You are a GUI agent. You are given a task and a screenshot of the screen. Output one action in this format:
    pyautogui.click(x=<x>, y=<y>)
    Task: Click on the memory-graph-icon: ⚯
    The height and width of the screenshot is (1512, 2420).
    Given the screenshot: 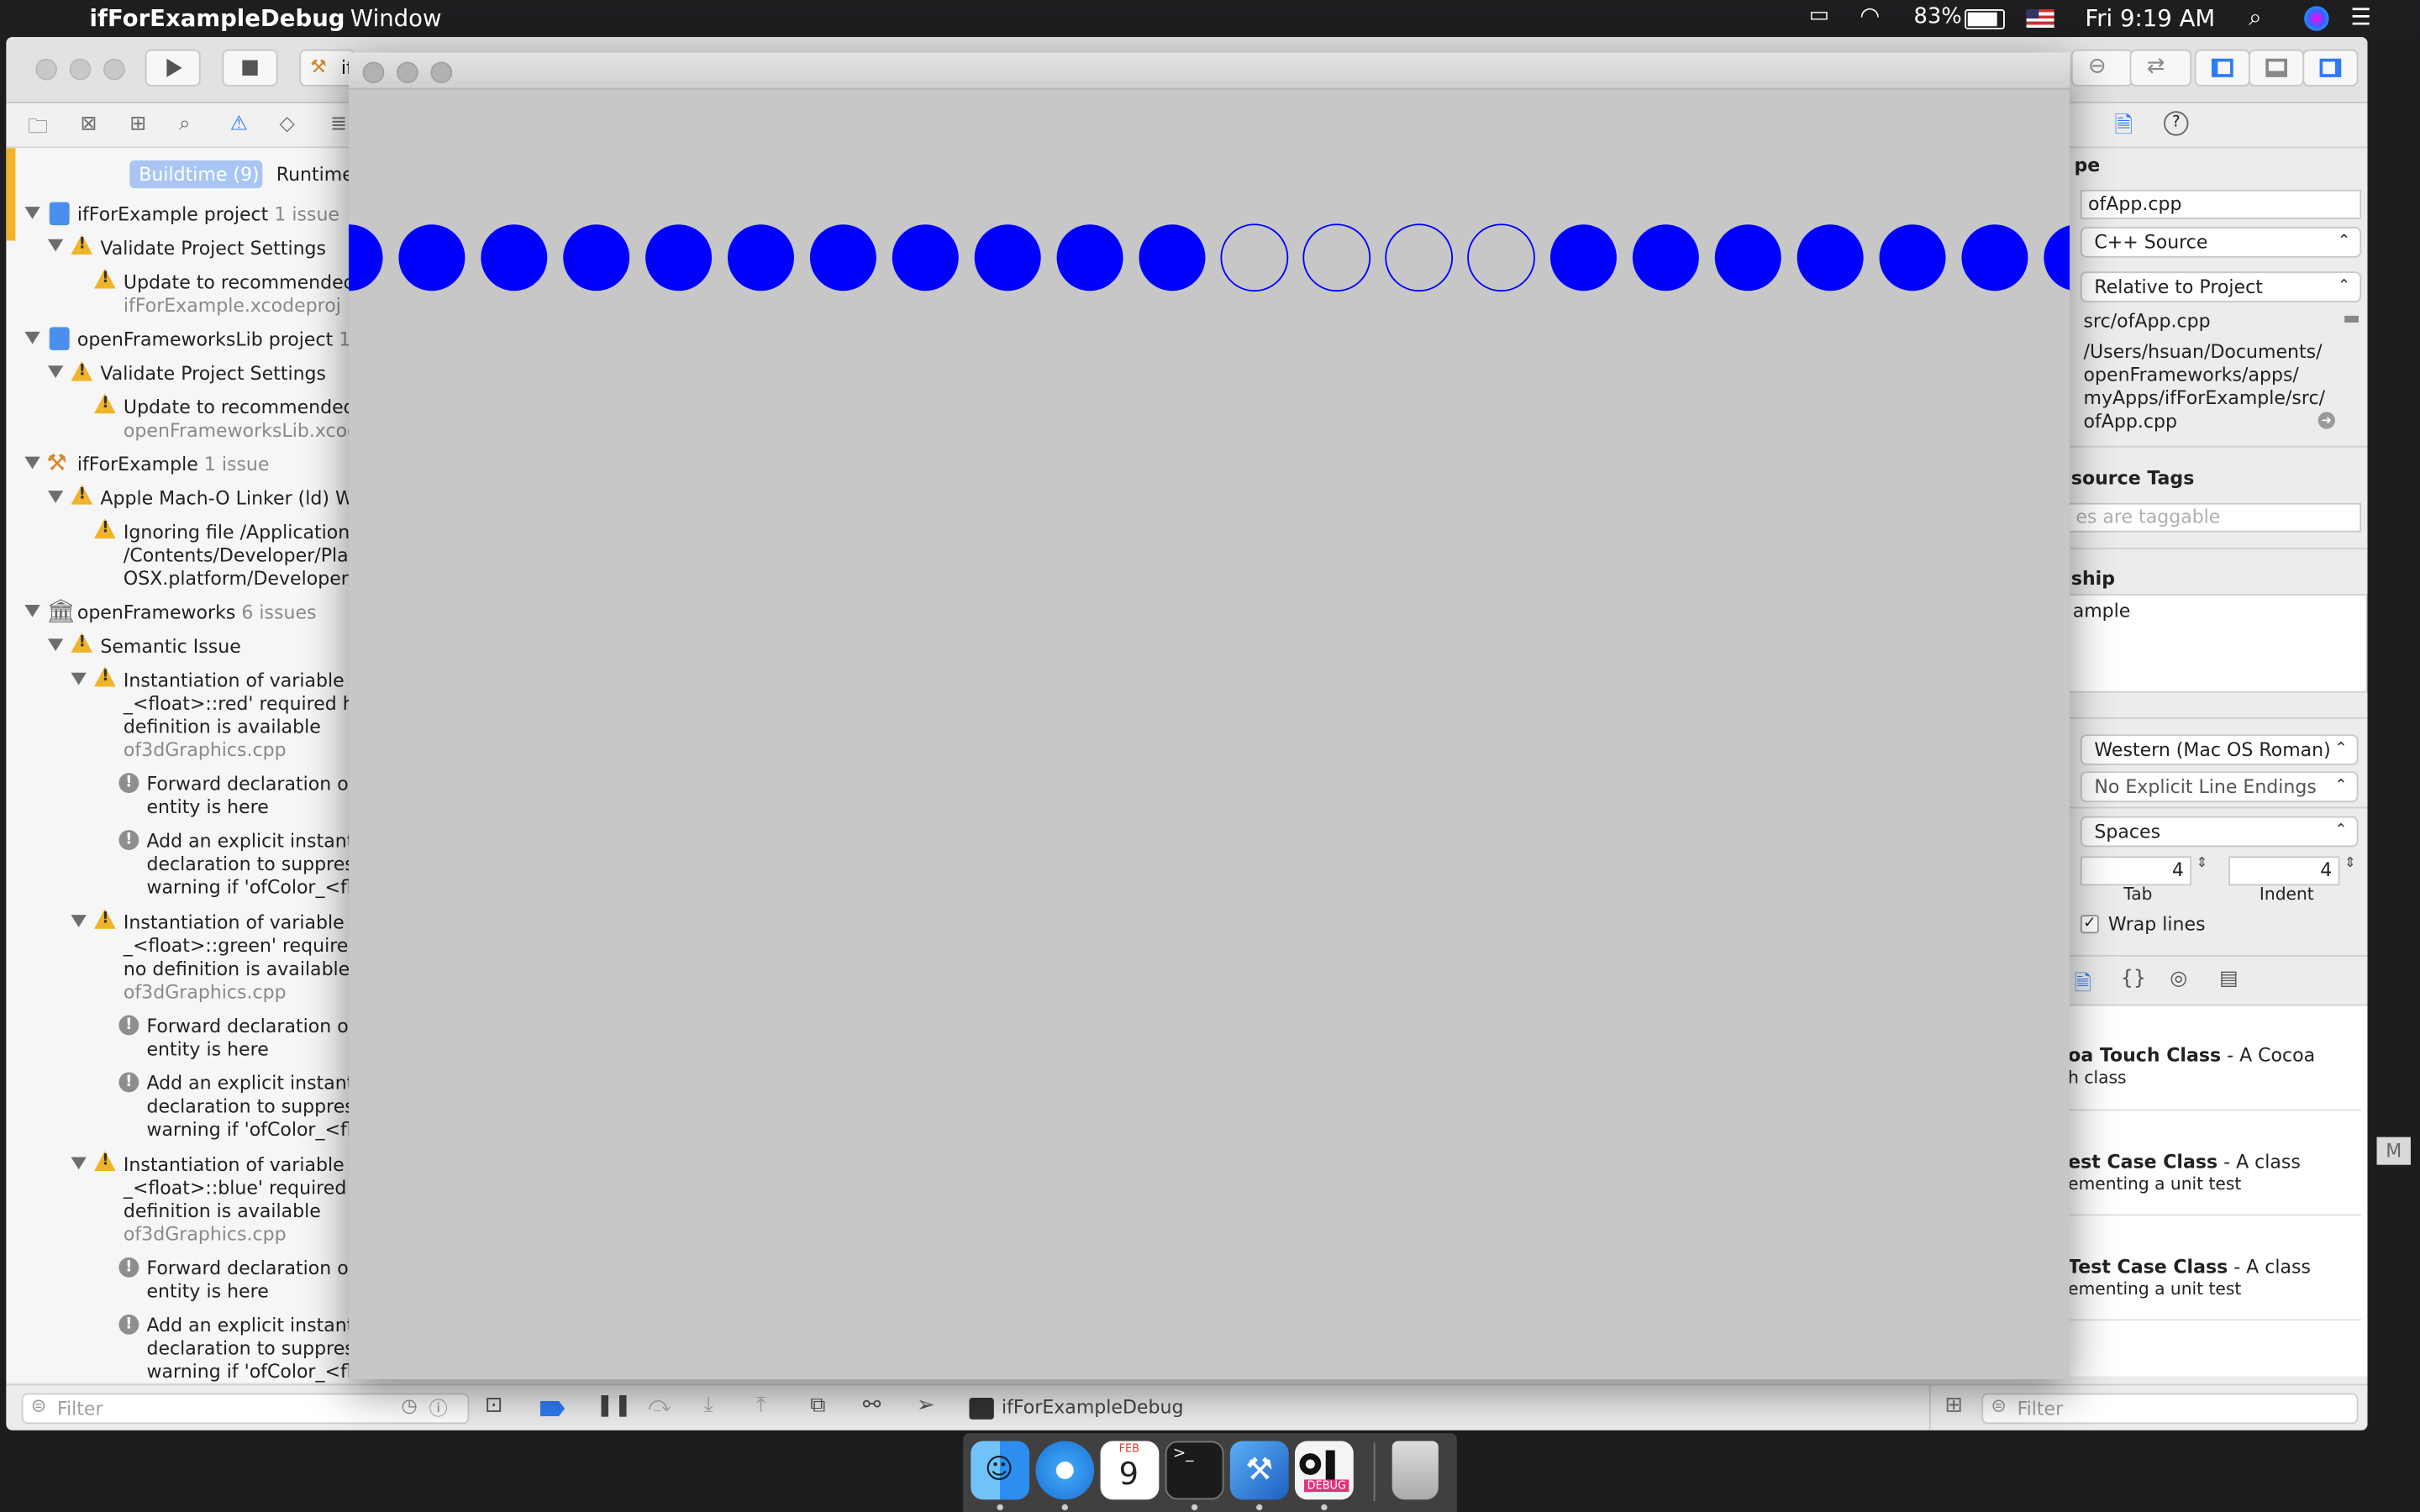 What is the action you would take?
    pyautogui.click(x=872, y=1406)
    